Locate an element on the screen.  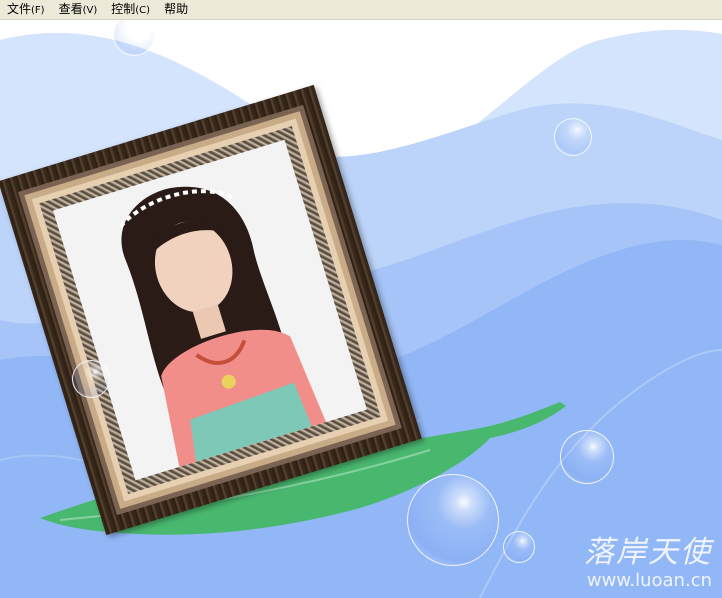
menu-control: 控制(C) is located at coordinates (130, 9).